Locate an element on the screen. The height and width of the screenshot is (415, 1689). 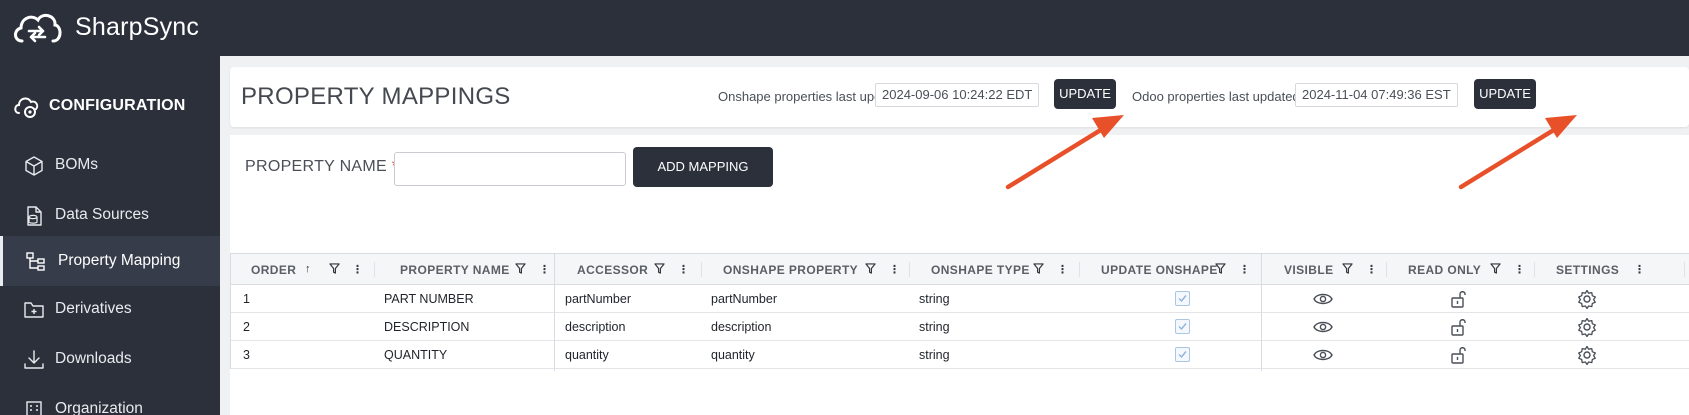
cell-property-name: DESCRIPTION is located at coordinates (427, 327).